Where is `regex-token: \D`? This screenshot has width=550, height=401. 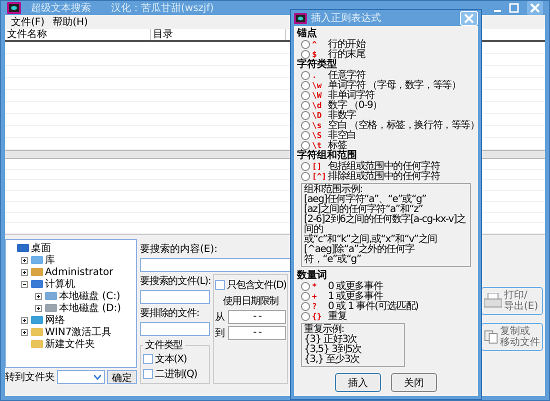 regex-token: \D is located at coordinates (317, 115).